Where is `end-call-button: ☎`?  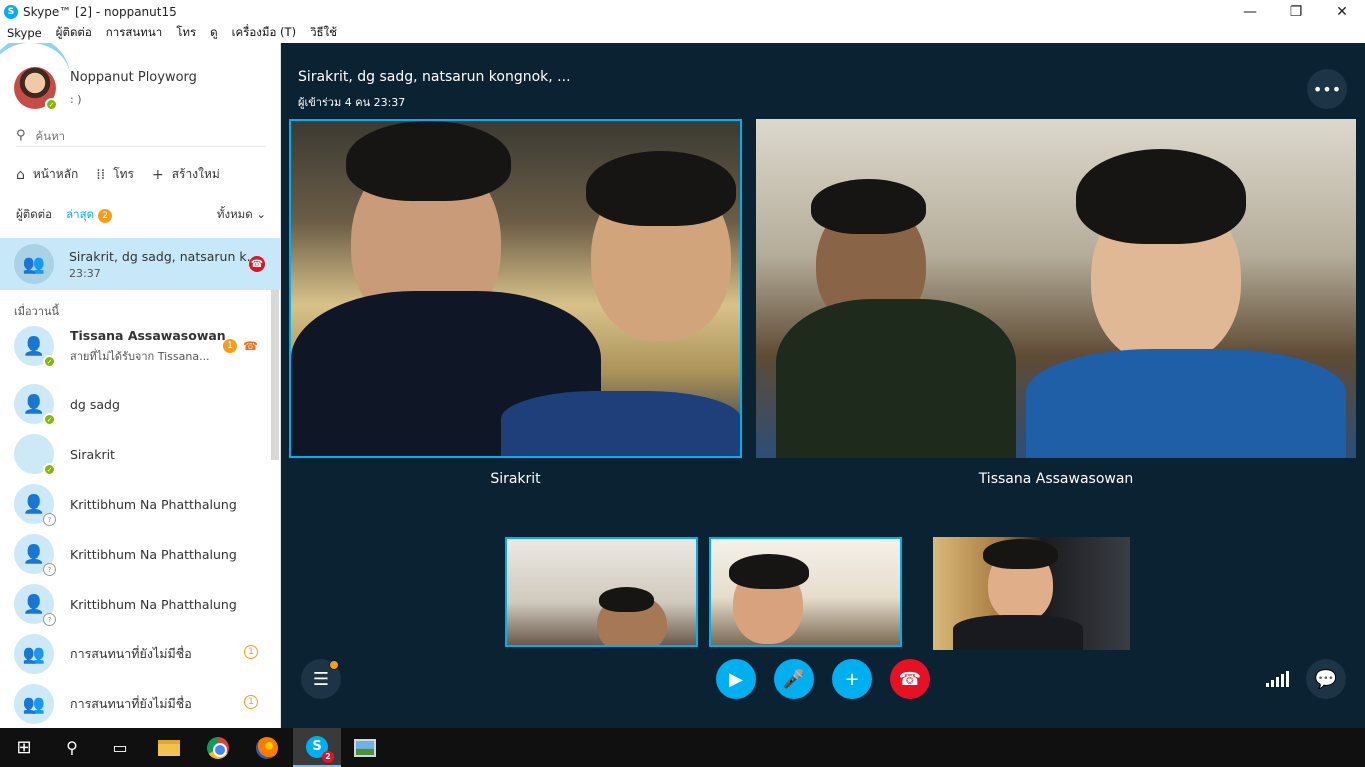 end-call-button: ☎ is located at coordinates (910, 679).